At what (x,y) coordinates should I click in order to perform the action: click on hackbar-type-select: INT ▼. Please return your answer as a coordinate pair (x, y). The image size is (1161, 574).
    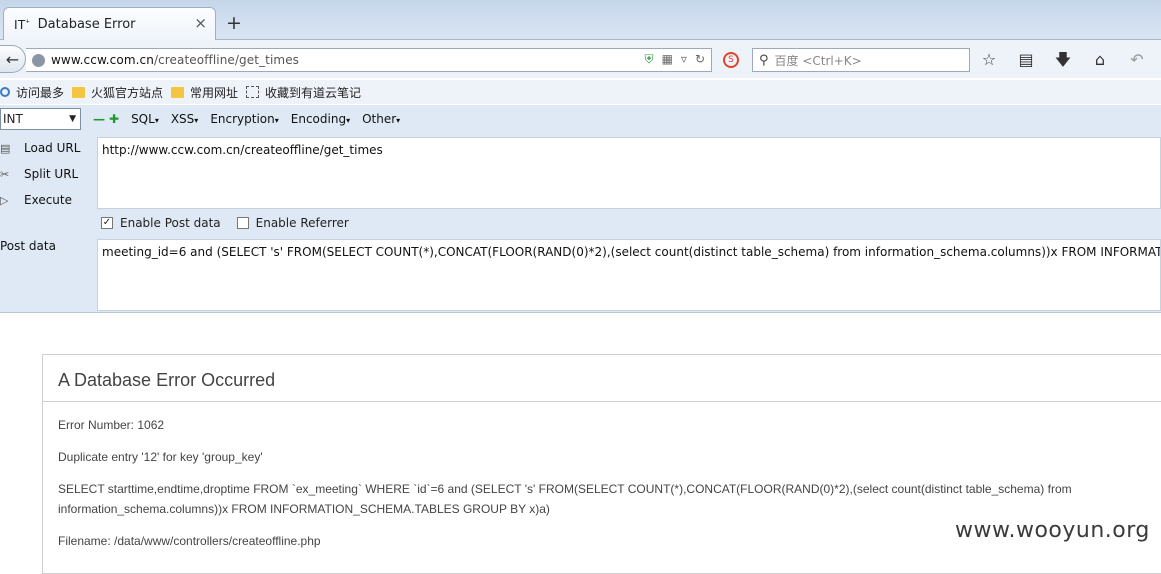
    Looking at the image, I should click on (40, 119).